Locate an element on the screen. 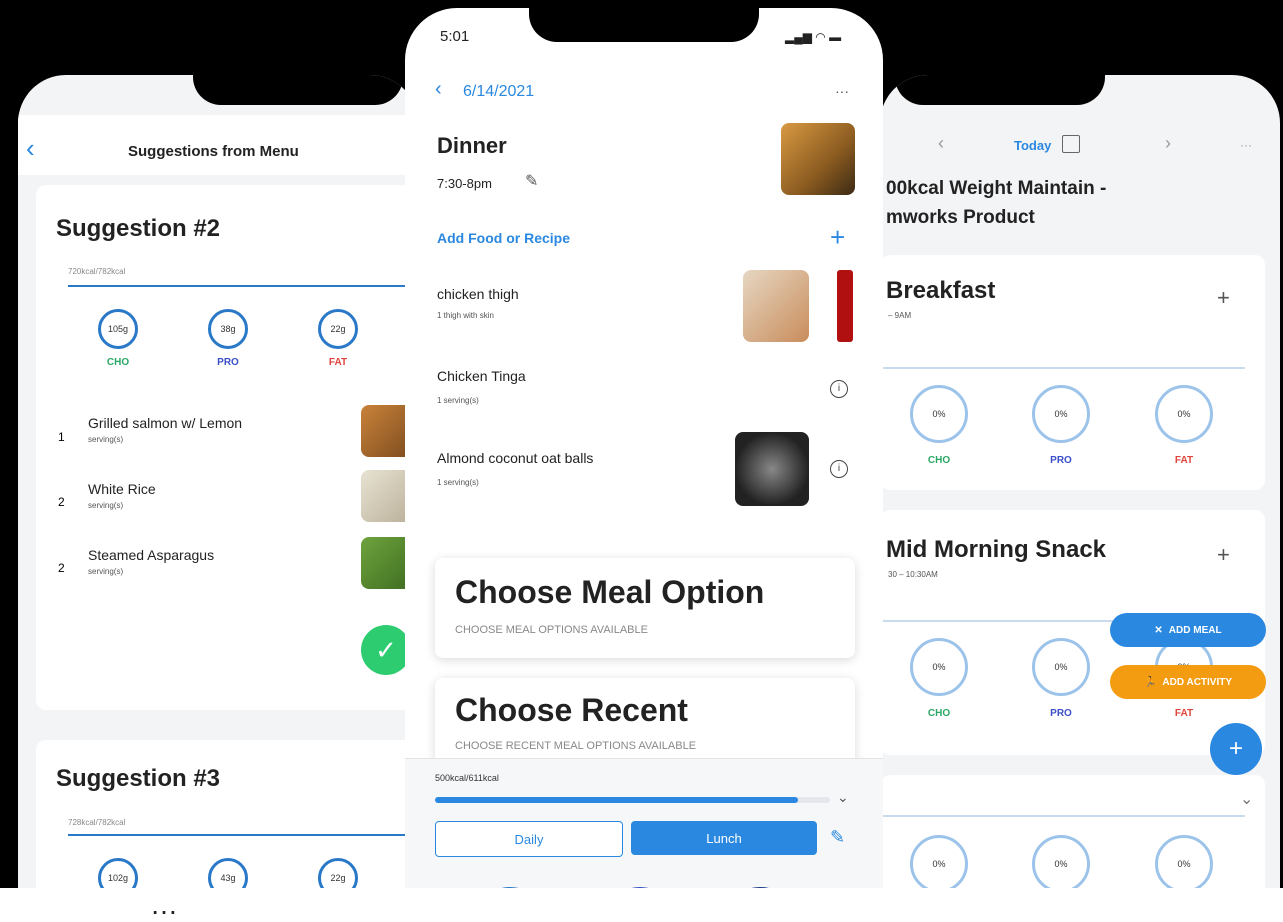 The image size is (1283, 922). card-title: Choose Meal Option is located at coordinates (610, 592).